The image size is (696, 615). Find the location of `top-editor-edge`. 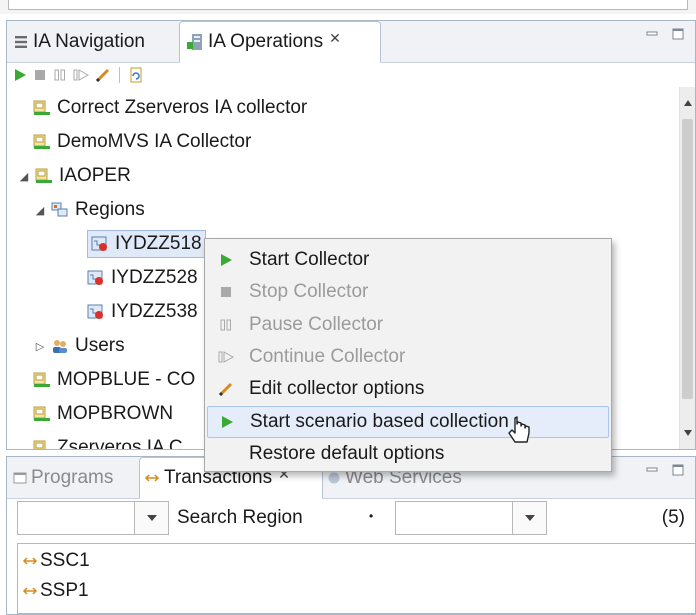

top-editor-edge is located at coordinates (348, 7).